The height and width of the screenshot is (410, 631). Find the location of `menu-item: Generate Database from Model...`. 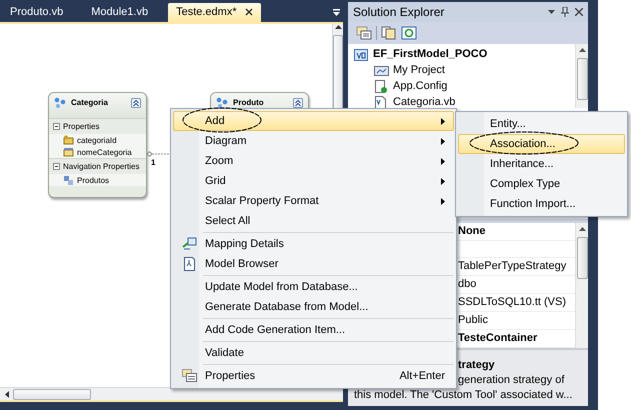

menu-item: Generate Database from Model... is located at coordinates (313, 307).